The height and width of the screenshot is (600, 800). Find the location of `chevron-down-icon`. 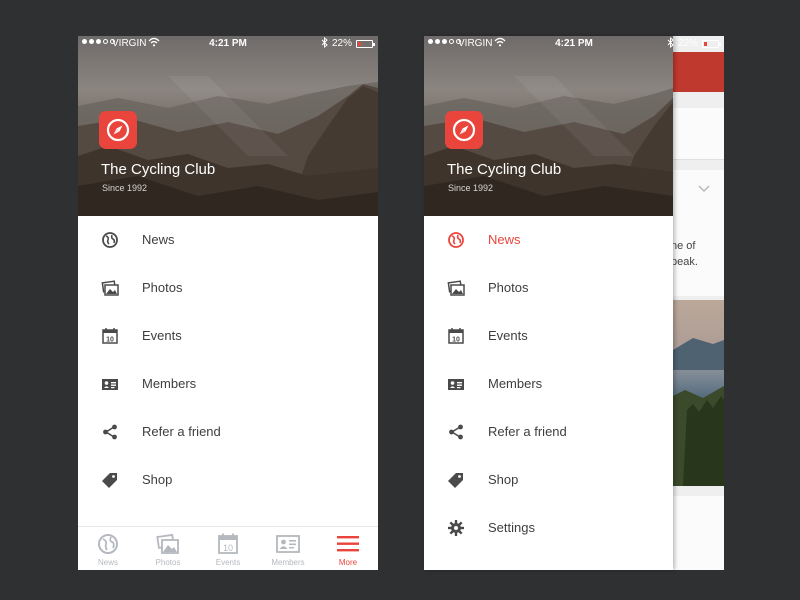

chevron-down-icon is located at coordinates (704, 189).